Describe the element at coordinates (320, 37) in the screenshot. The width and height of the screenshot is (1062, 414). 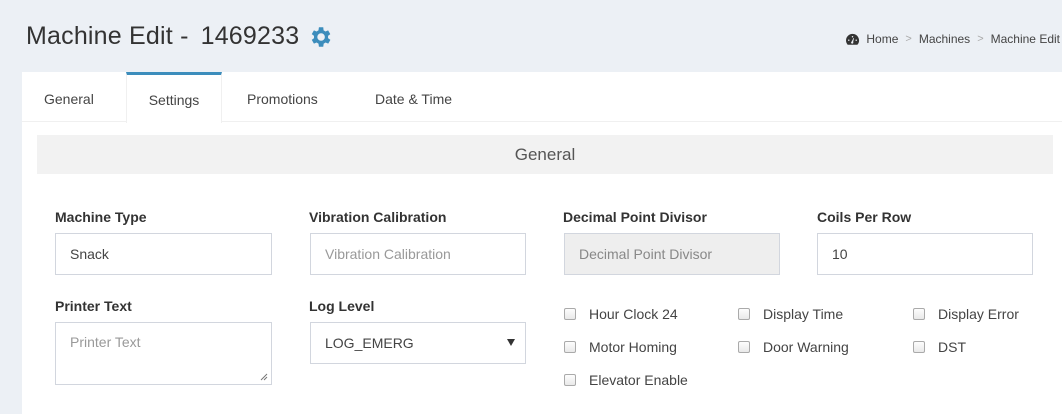
I see `gear-icon` at that location.